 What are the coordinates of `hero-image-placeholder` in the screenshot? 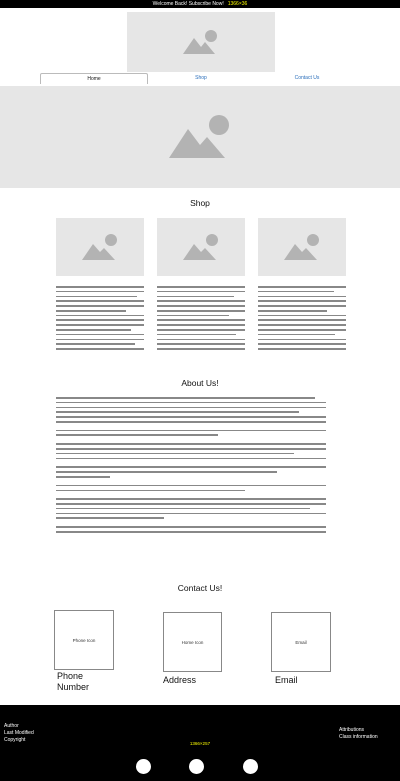 It's located at (200, 137).